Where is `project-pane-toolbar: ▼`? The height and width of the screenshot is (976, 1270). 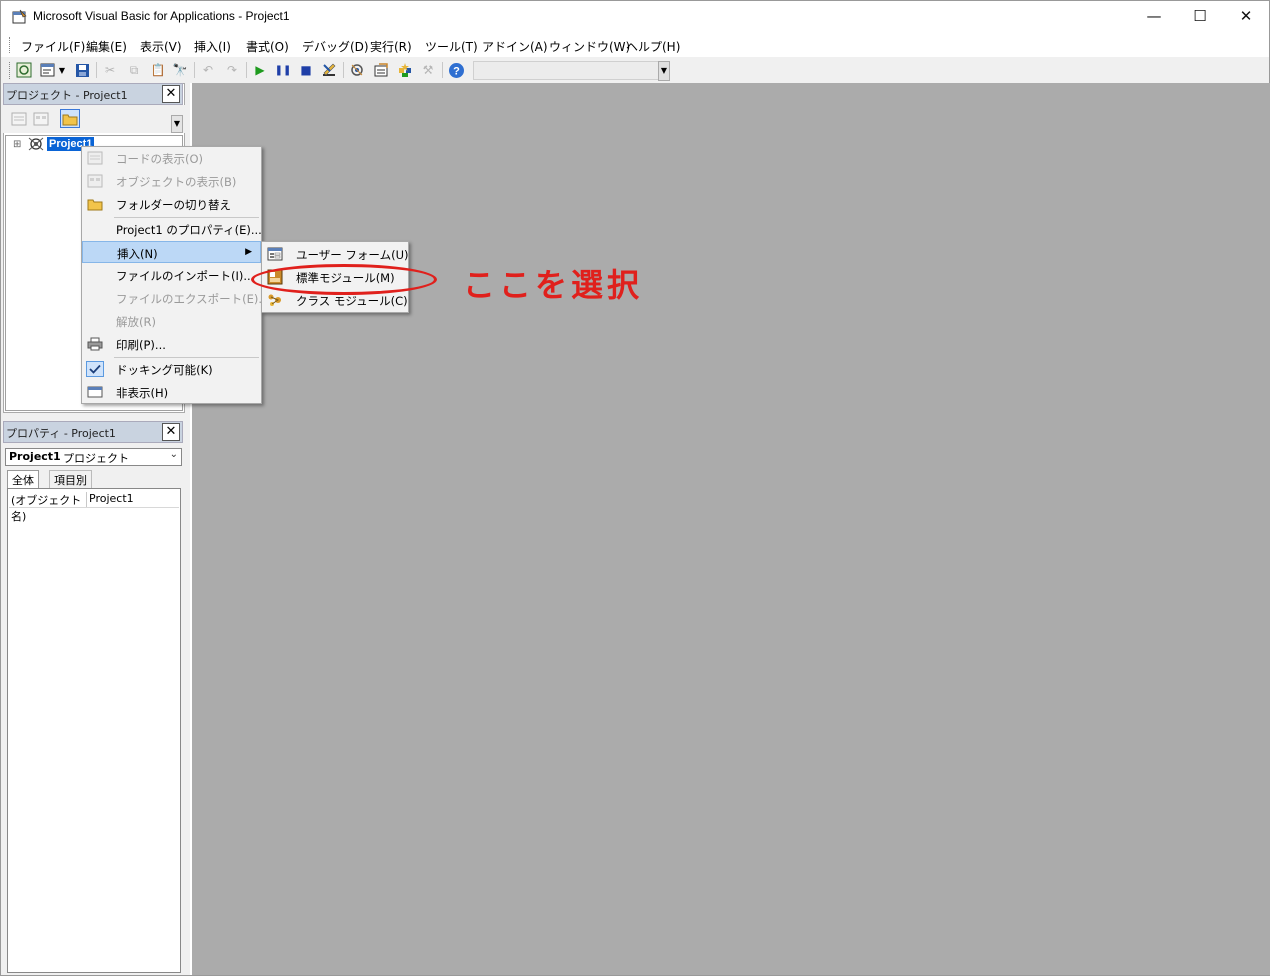
project-pane-toolbar: ▼ is located at coordinates (94, 119).